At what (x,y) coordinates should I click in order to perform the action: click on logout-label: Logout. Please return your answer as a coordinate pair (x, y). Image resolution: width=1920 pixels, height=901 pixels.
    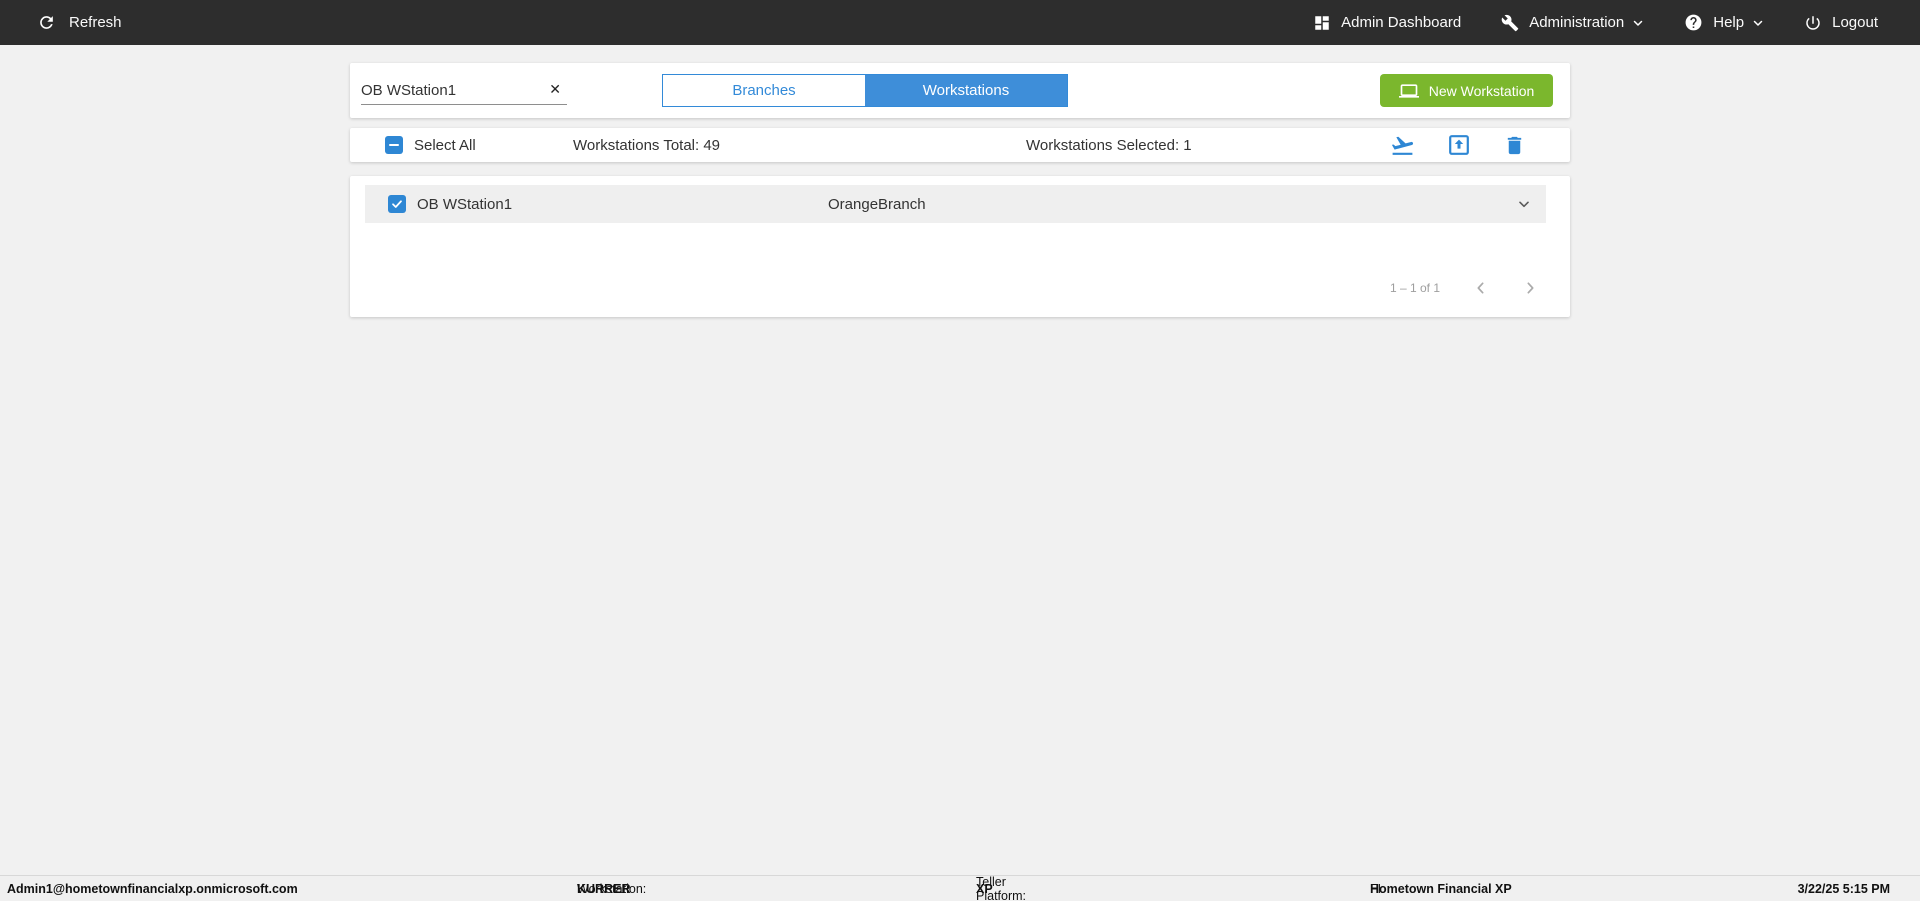
    Looking at the image, I should click on (1855, 22).